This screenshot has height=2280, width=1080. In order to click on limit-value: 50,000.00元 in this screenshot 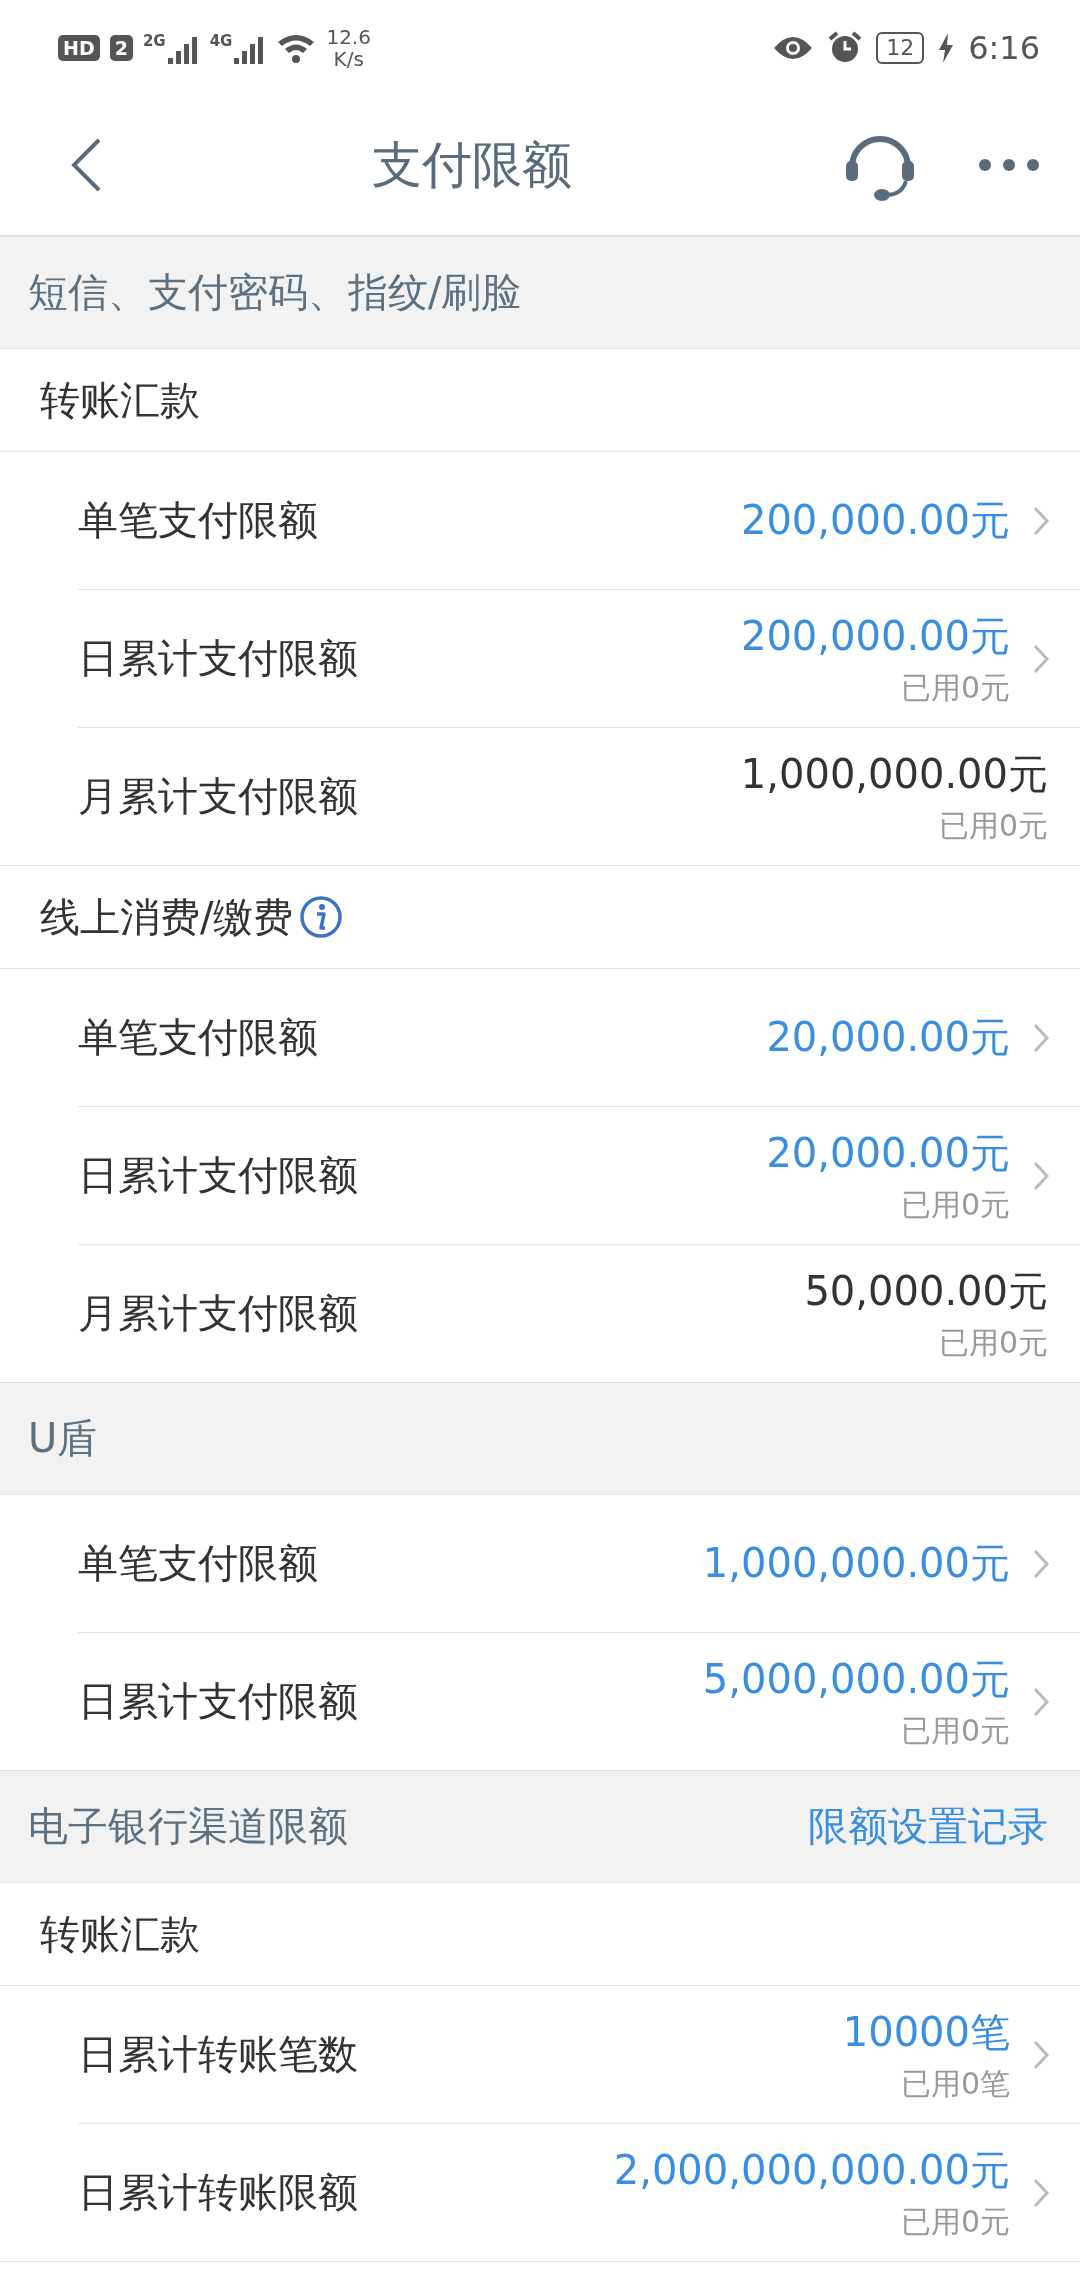, I will do `click(926, 1291)`.